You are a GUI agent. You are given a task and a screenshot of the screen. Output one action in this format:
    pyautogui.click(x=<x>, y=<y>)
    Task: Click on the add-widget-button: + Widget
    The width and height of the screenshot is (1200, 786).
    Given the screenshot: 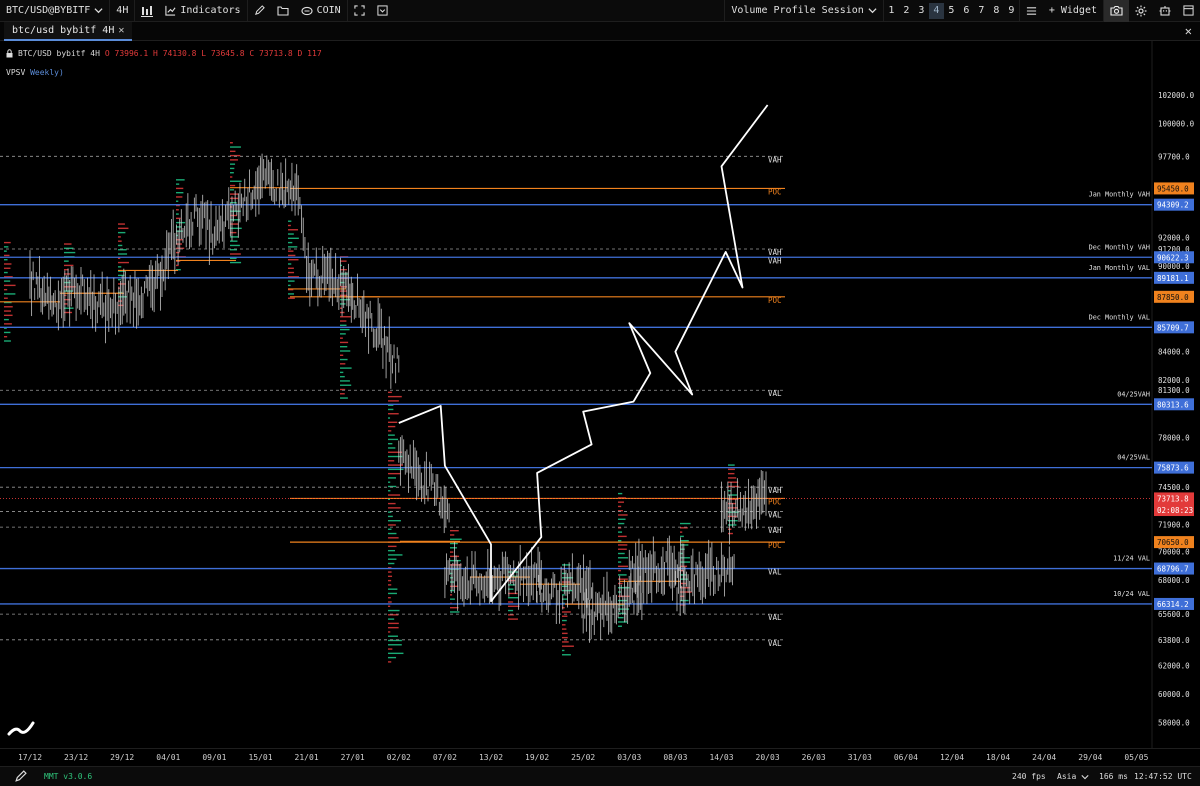 What is the action you would take?
    pyautogui.click(x=1073, y=11)
    